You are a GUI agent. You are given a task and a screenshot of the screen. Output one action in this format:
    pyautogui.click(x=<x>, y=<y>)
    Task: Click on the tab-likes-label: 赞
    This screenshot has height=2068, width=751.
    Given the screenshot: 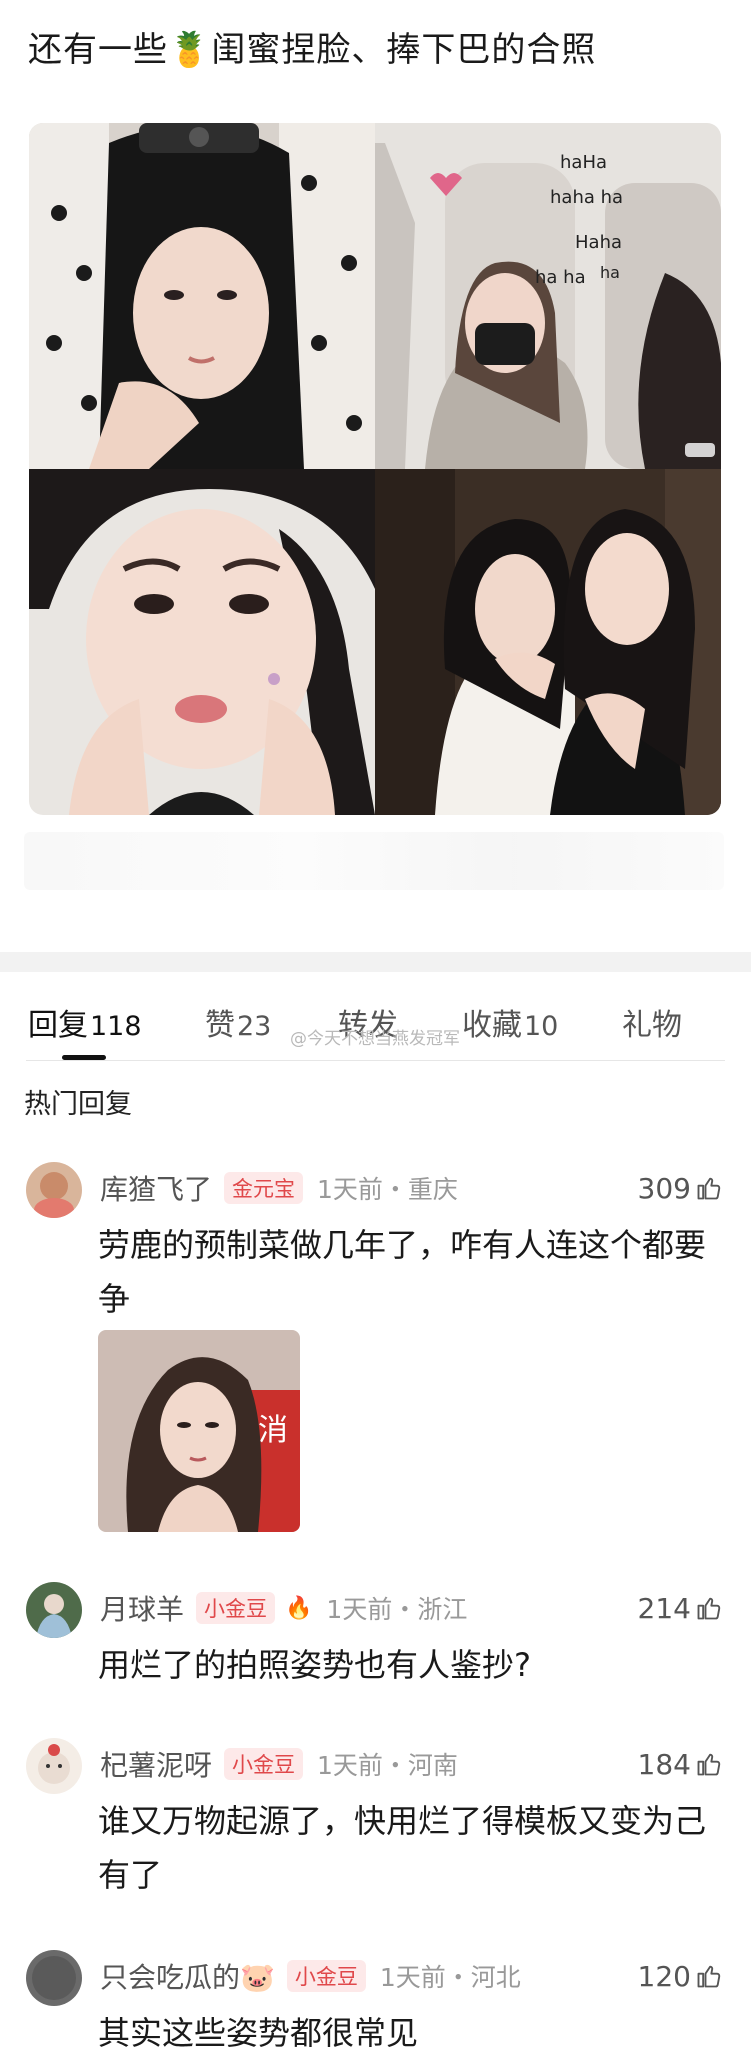 What is the action you would take?
    pyautogui.click(x=220, y=1025)
    